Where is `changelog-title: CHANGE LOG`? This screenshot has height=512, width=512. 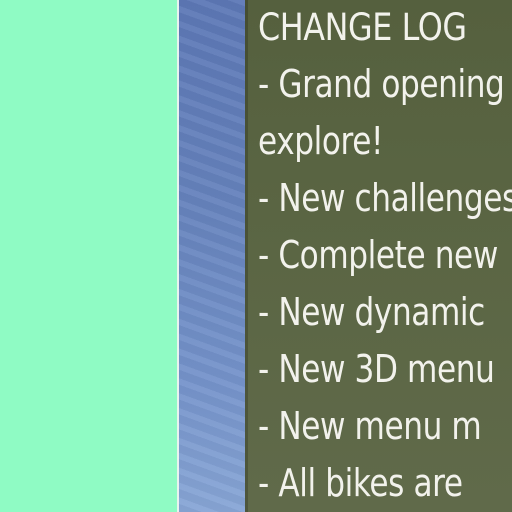 changelog-title: CHANGE LOG is located at coordinates (362, 27).